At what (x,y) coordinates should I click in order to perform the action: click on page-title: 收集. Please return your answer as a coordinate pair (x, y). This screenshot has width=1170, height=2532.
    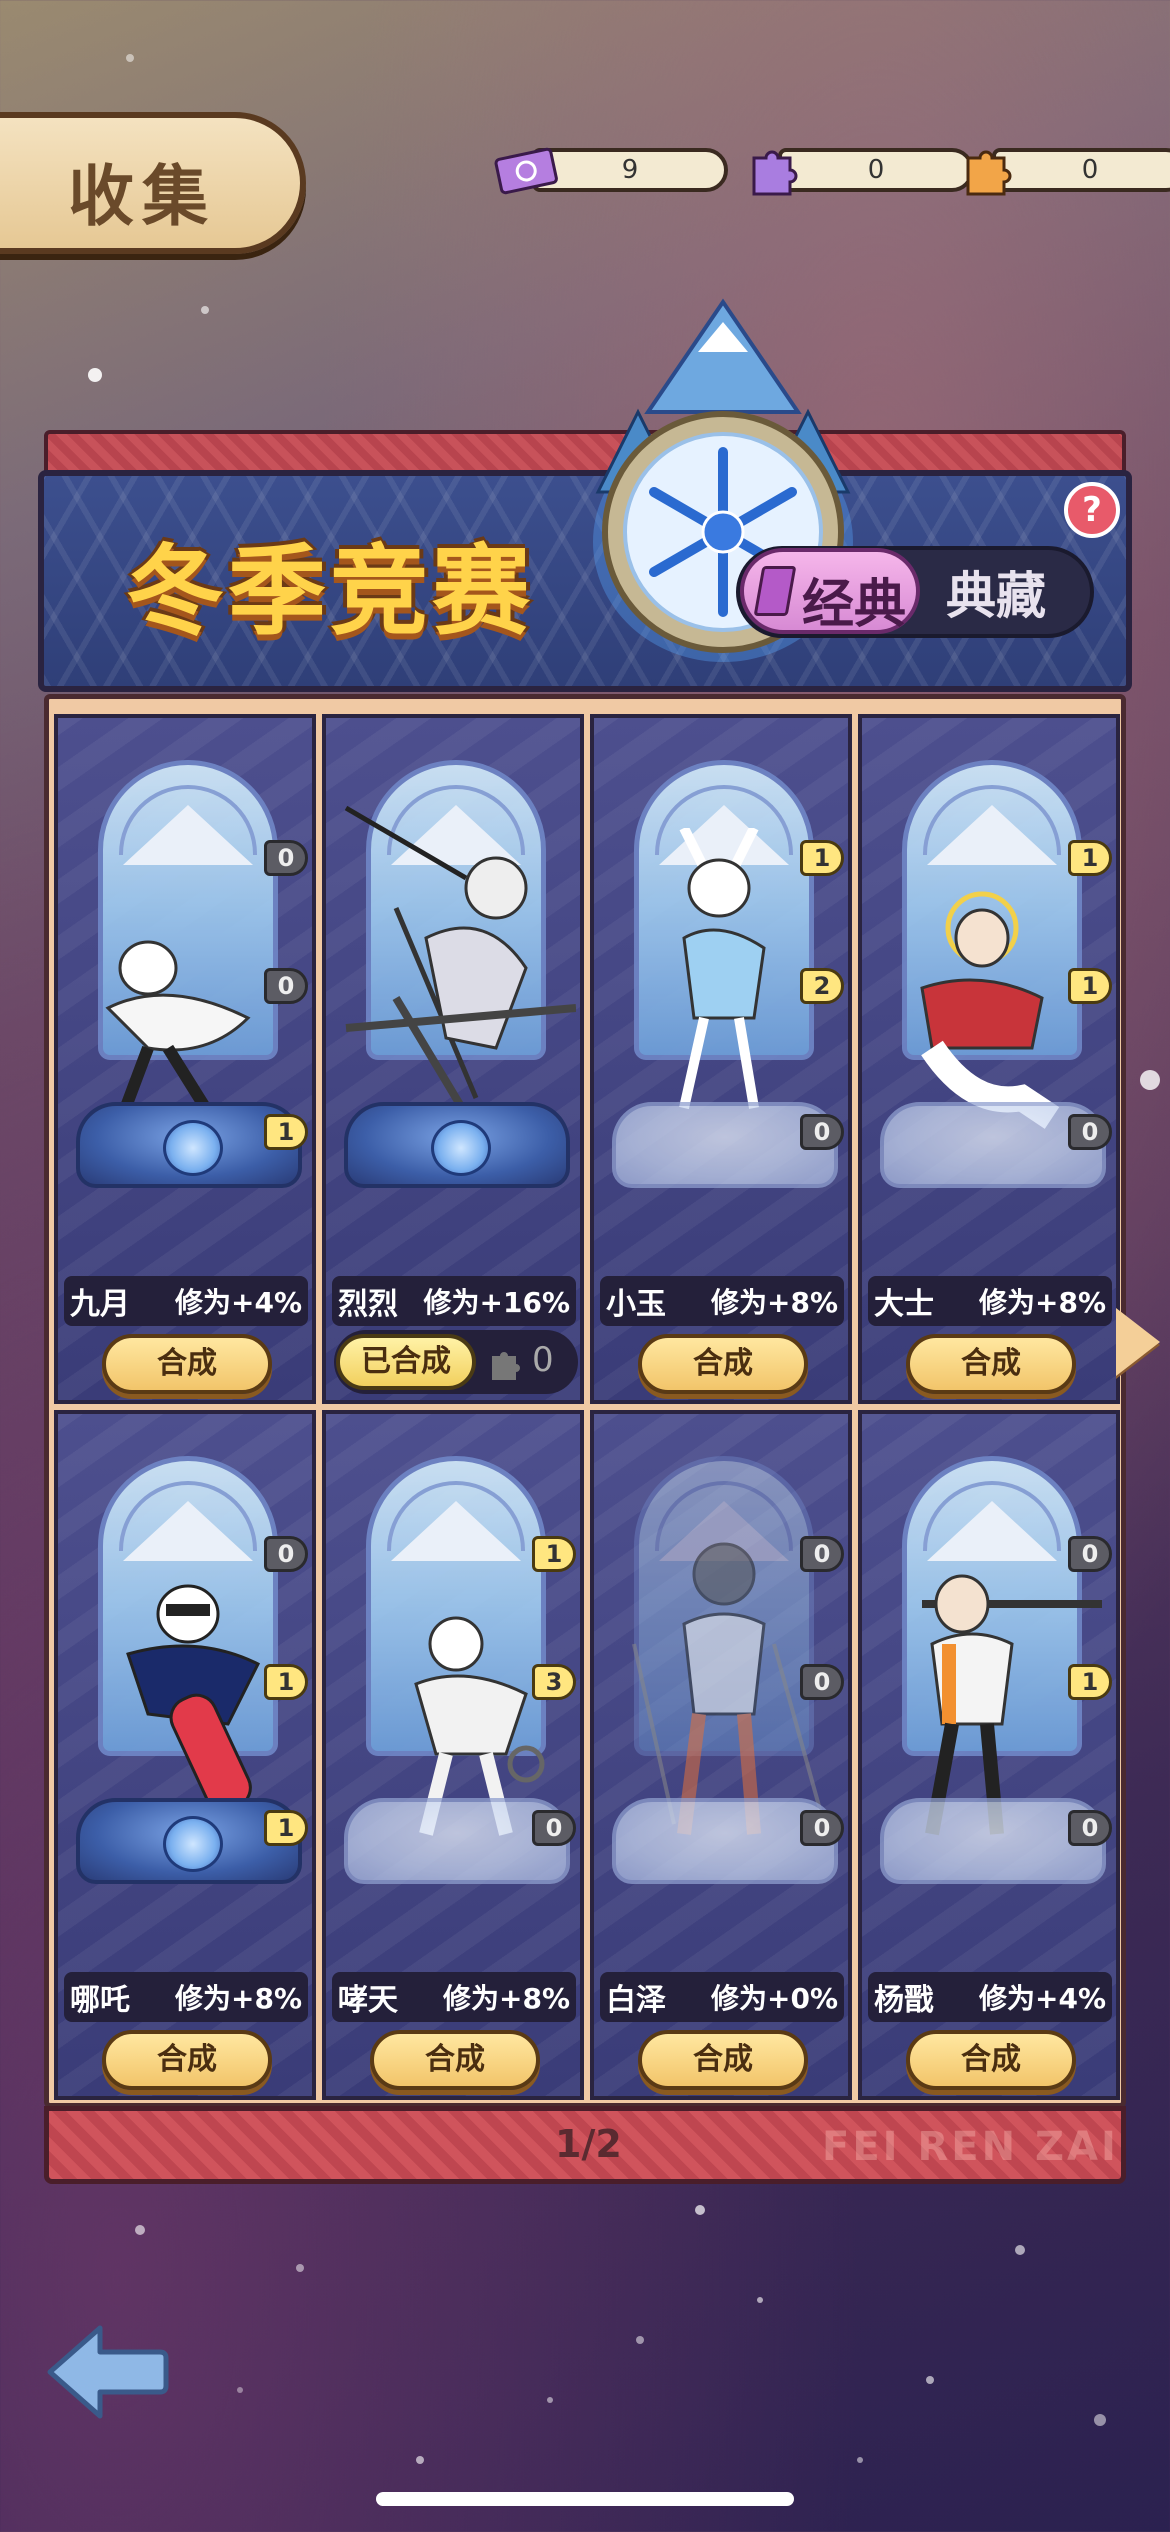
    Looking at the image, I should click on (142, 196).